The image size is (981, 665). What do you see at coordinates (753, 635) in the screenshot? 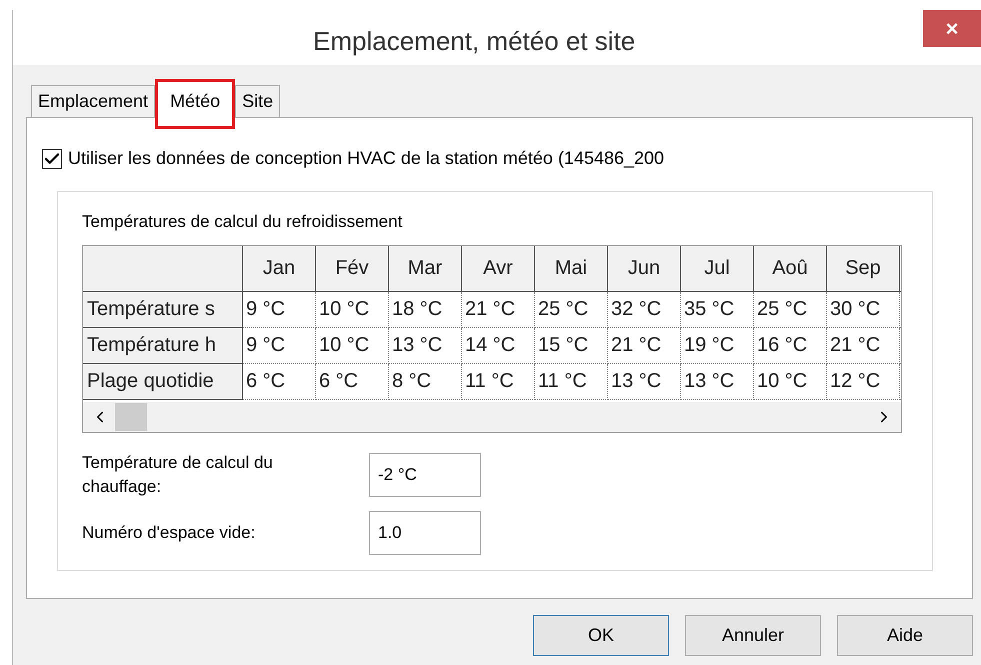
I see `dialog-button: Annuler` at bounding box center [753, 635].